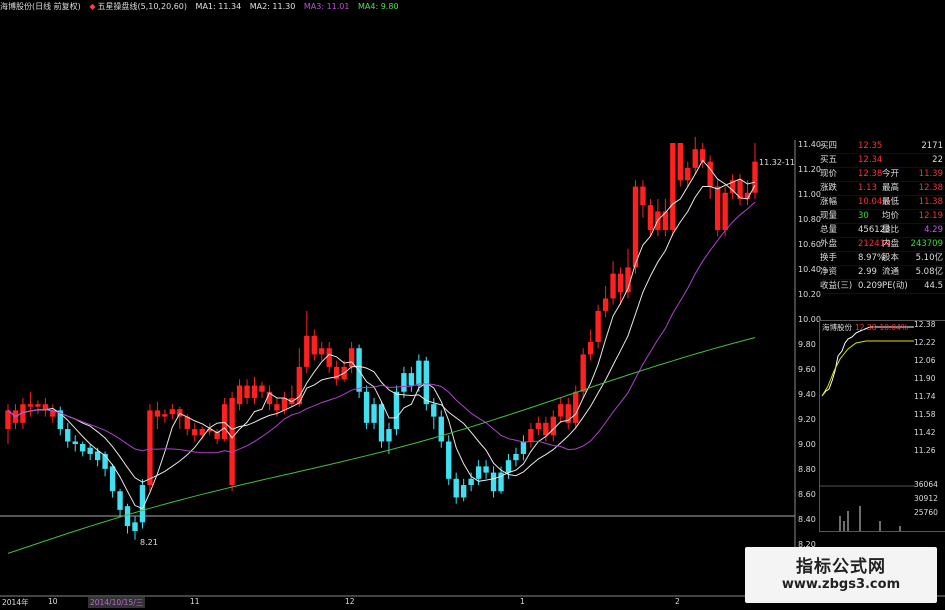  I want to click on quote-row: 现量 30 均价 12.19, so click(882, 217).